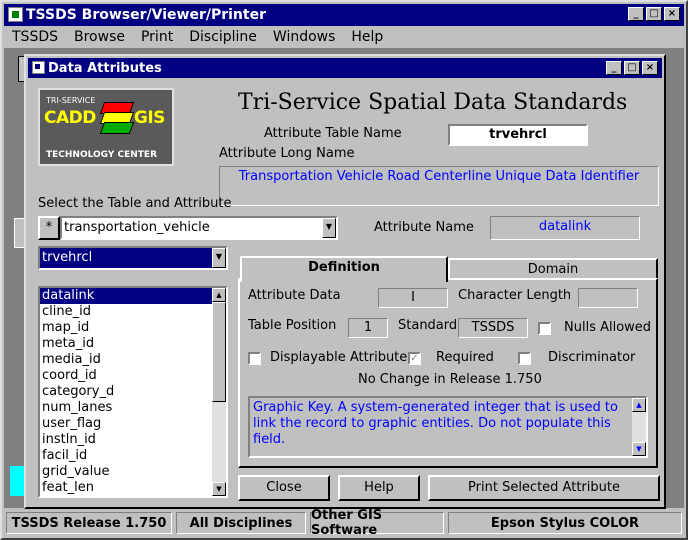  What do you see at coordinates (650, 68) in the screenshot?
I see `dialog-close-button: ×` at bounding box center [650, 68].